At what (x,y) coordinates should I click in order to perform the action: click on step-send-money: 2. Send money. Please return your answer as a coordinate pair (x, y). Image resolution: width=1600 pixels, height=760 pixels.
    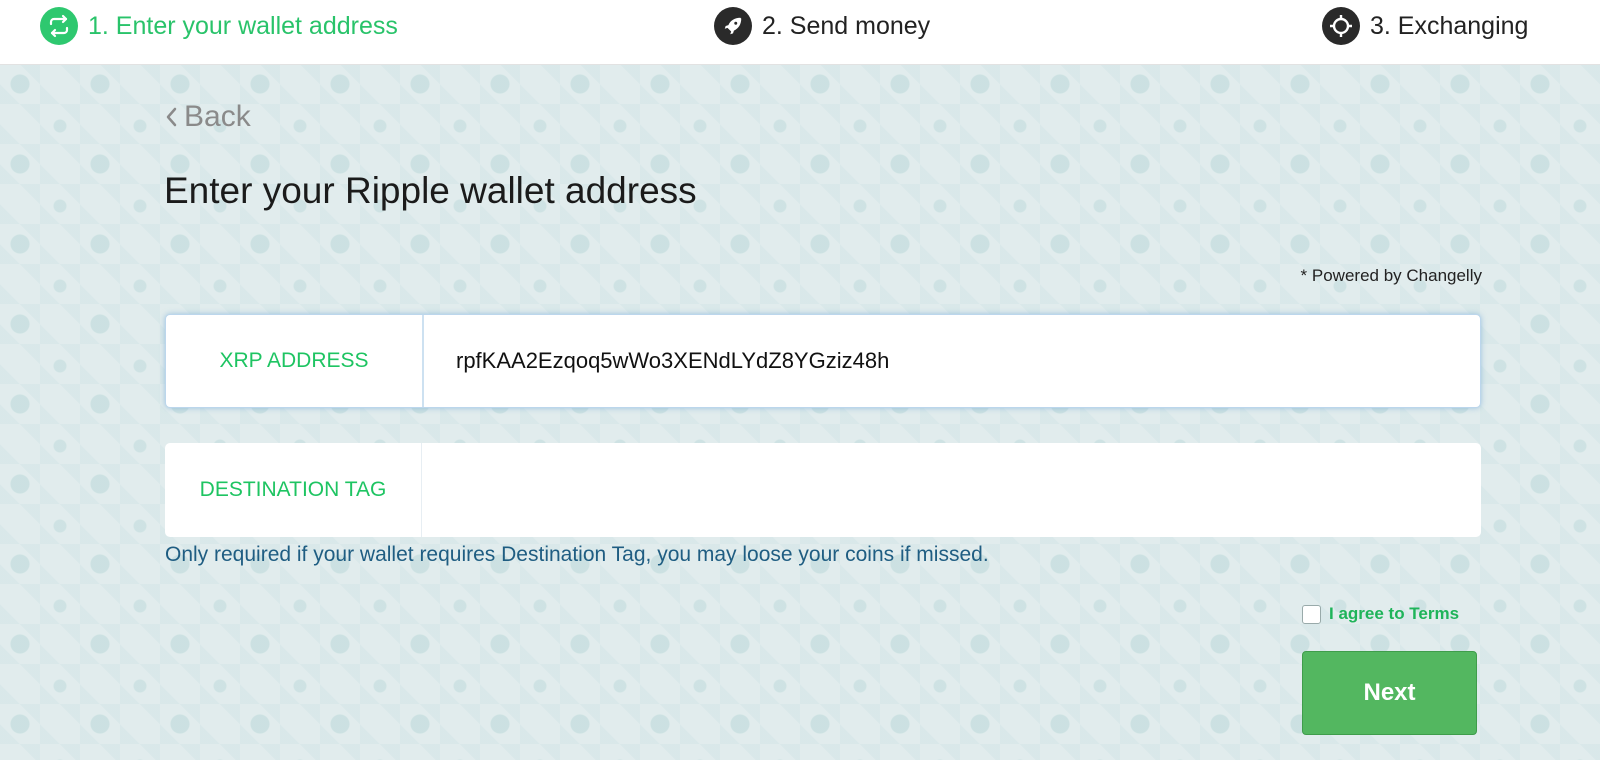
    Looking at the image, I should click on (822, 26).